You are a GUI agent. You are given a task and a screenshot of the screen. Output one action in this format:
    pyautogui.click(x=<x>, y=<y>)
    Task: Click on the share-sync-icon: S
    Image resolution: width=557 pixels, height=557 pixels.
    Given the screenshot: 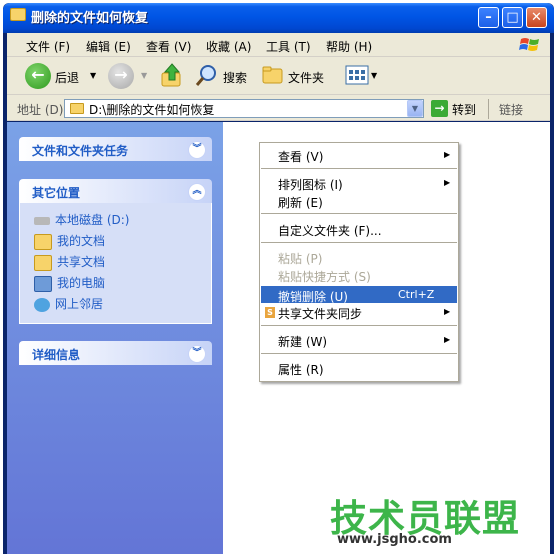 What is the action you would take?
    pyautogui.click(x=270, y=312)
    